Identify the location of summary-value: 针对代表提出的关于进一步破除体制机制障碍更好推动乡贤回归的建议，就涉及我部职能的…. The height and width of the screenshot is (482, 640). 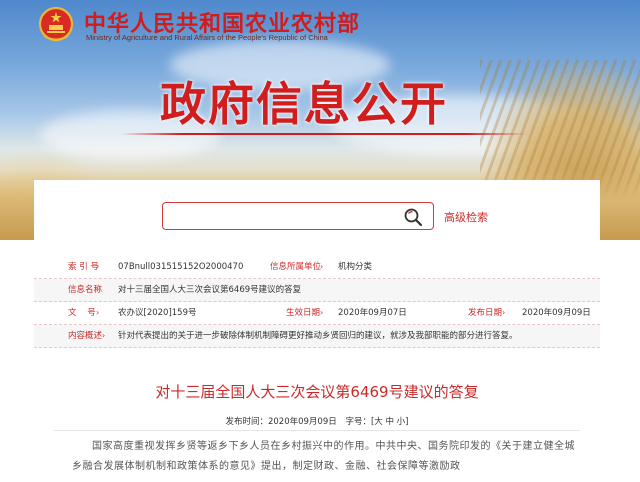
(318, 336).